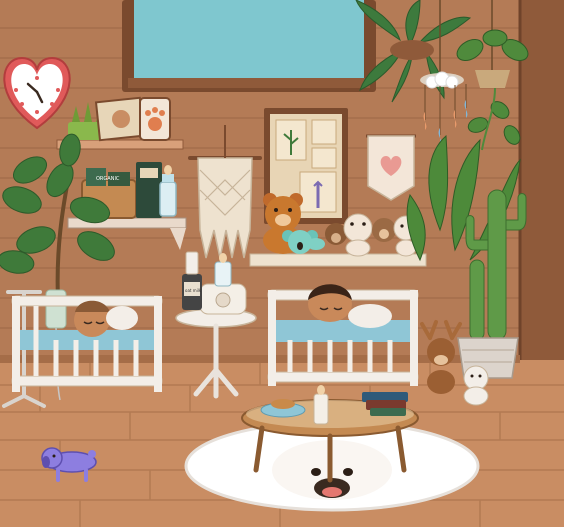 The image size is (564, 527). What do you see at coordinates (541, 210) in the screenshot?
I see `side-wall` at bounding box center [541, 210].